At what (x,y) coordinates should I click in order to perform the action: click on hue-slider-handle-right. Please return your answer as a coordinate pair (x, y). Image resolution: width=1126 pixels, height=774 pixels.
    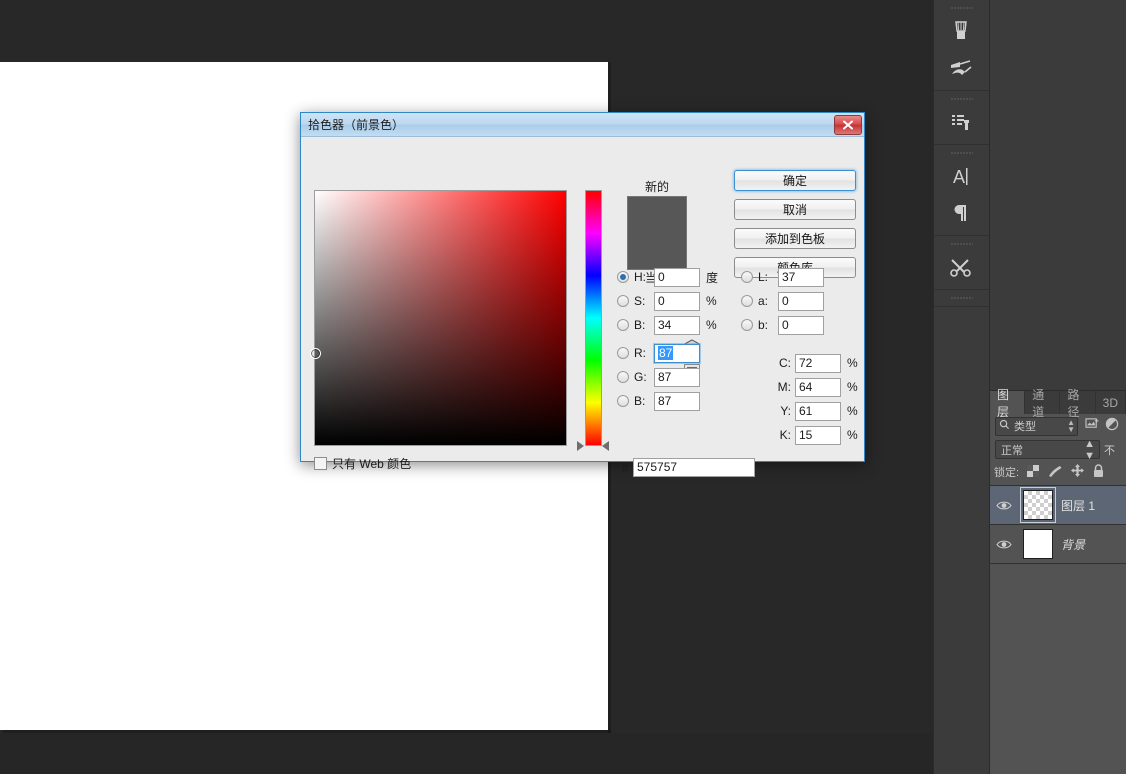
    Looking at the image, I should click on (605, 446).